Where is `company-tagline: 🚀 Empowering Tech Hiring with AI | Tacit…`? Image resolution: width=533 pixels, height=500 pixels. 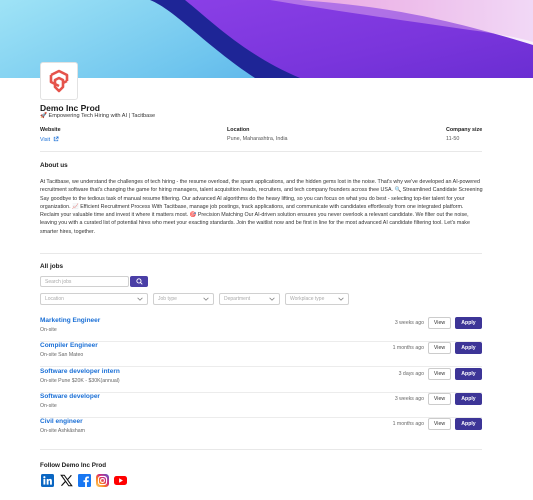
company-tagline: 🚀 Empowering Tech Hiring with AI | Tacit… is located at coordinates (98, 116).